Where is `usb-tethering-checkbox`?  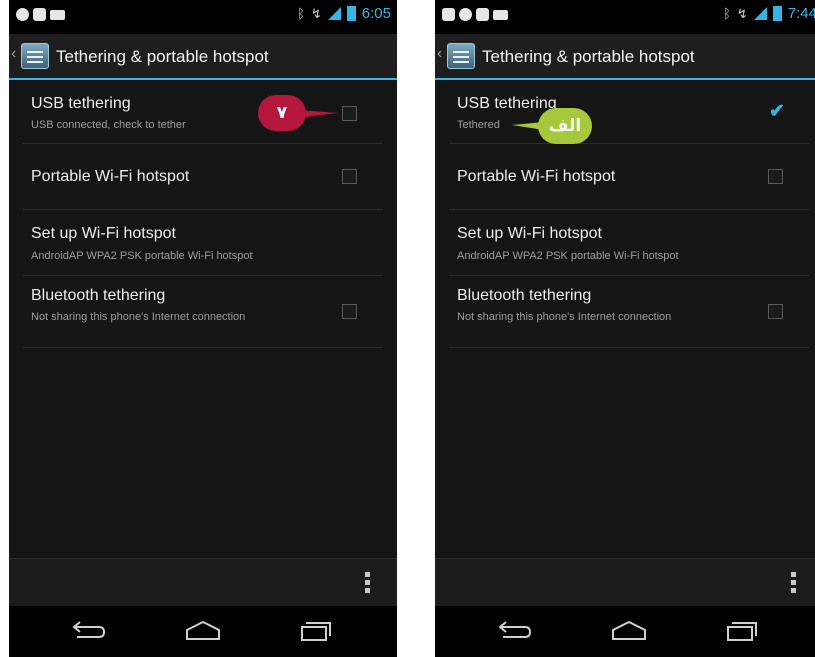
usb-tethering-checkbox is located at coordinates (349, 113).